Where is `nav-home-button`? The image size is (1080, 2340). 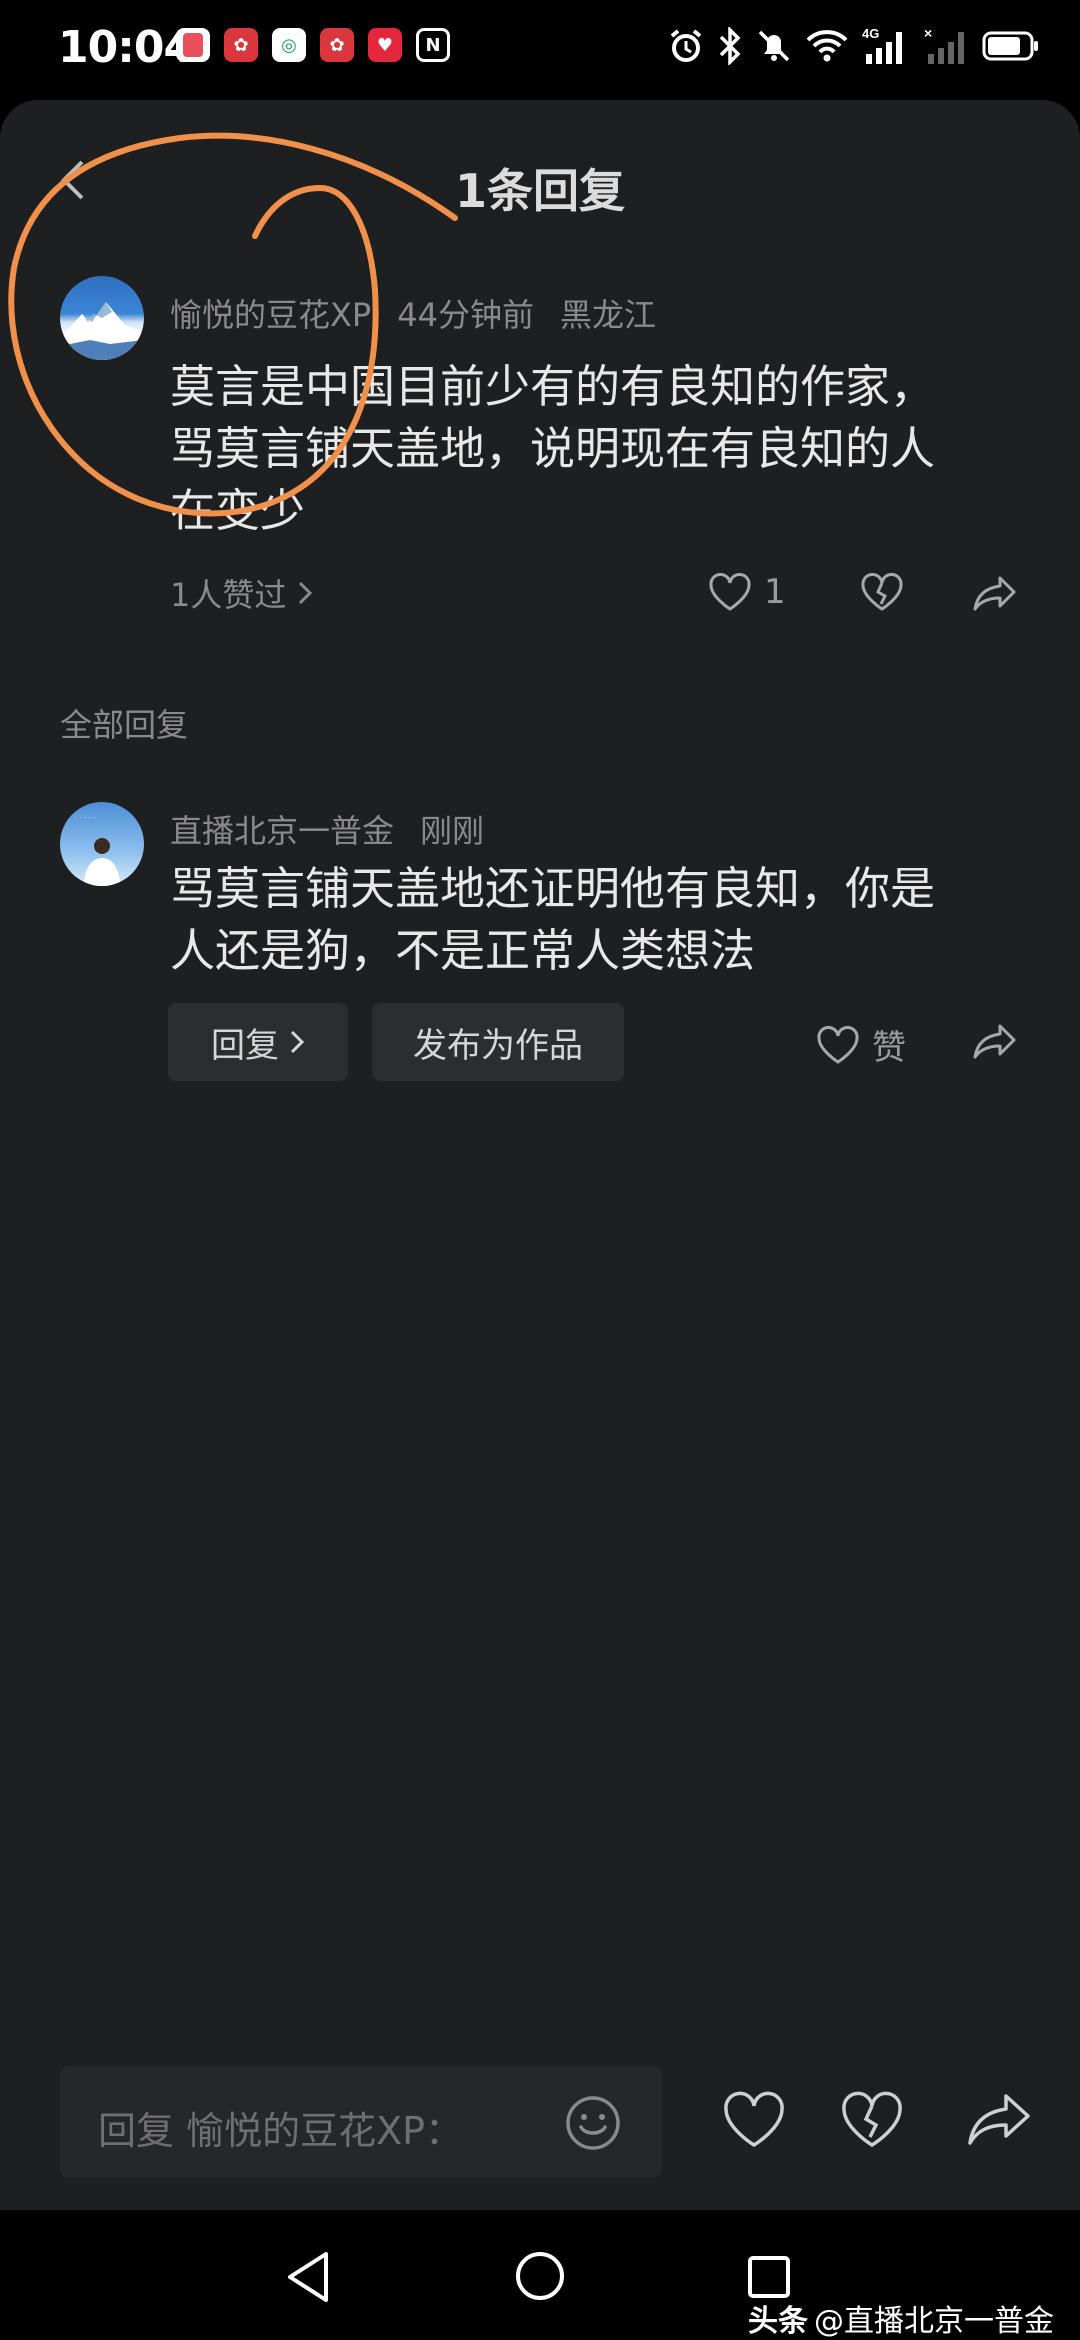 nav-home-button is located at coordinates (540, 2278).